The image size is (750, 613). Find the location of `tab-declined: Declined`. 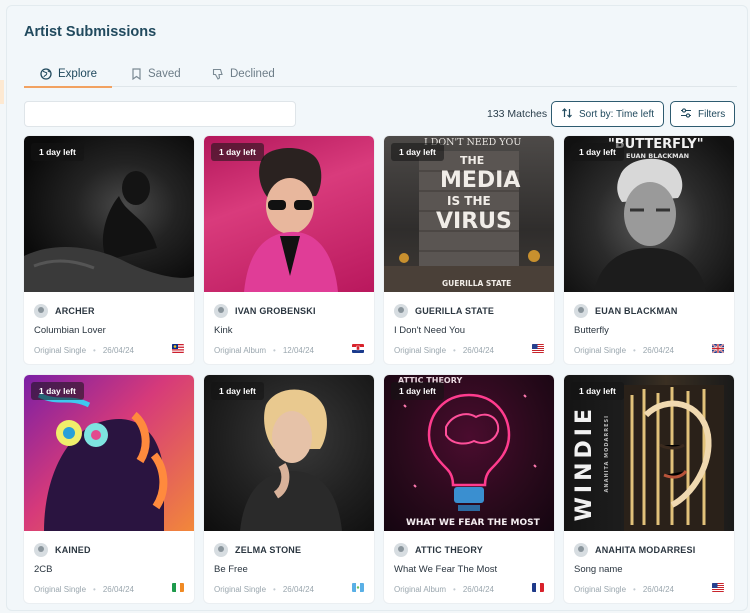

tab-declined: Declined is located at coordinates (243, 74).